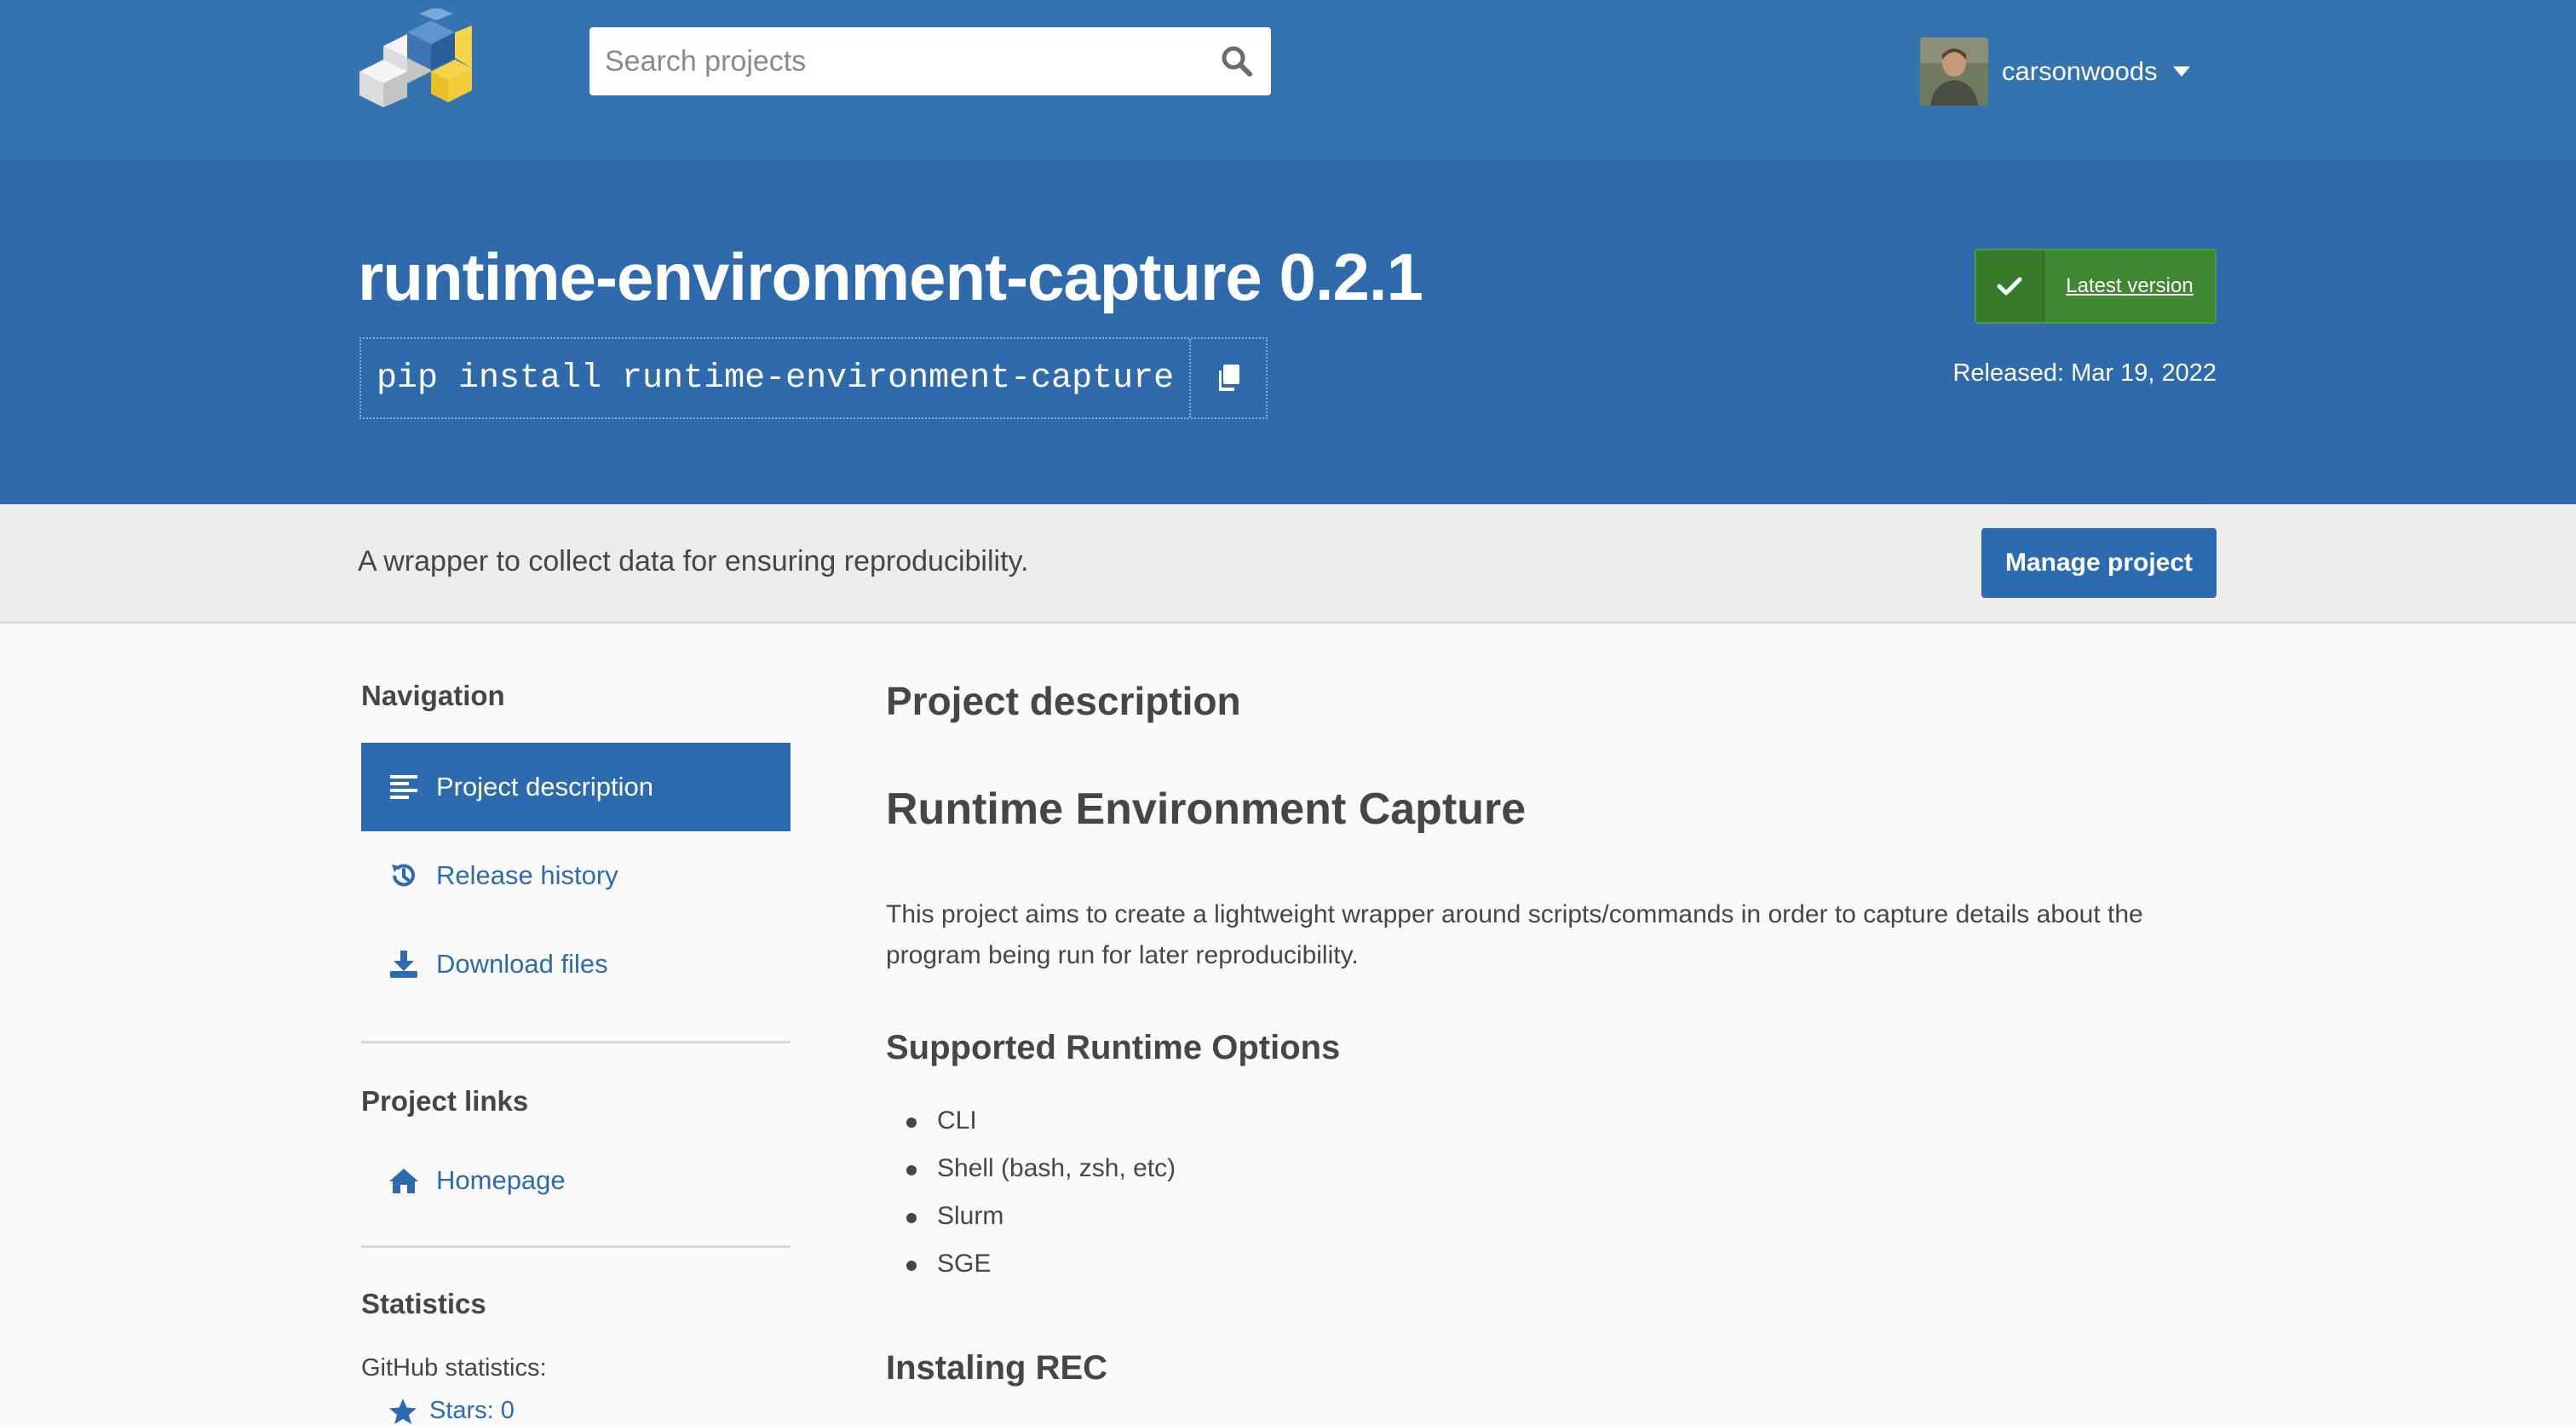  I want to click on pip-command: pip install runtime-environment-capture, so click(776, 378).